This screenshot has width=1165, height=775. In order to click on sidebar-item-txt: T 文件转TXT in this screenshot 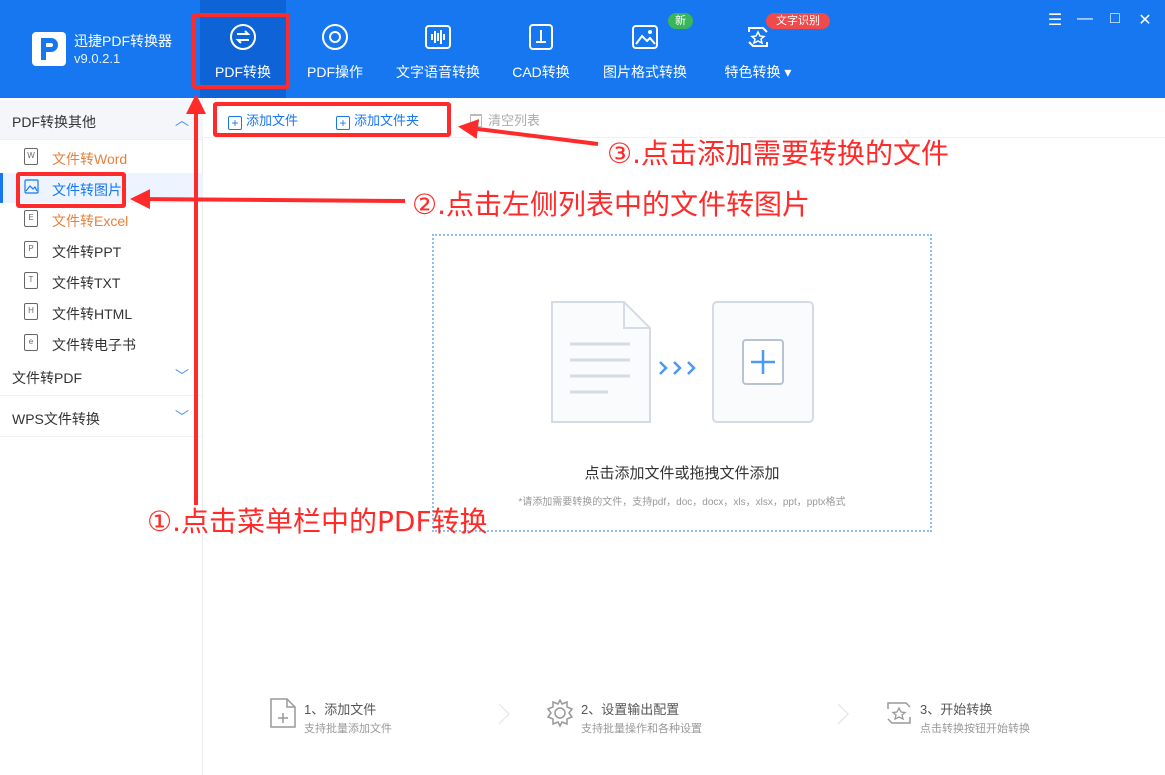, I will do `click(101, 281)`.